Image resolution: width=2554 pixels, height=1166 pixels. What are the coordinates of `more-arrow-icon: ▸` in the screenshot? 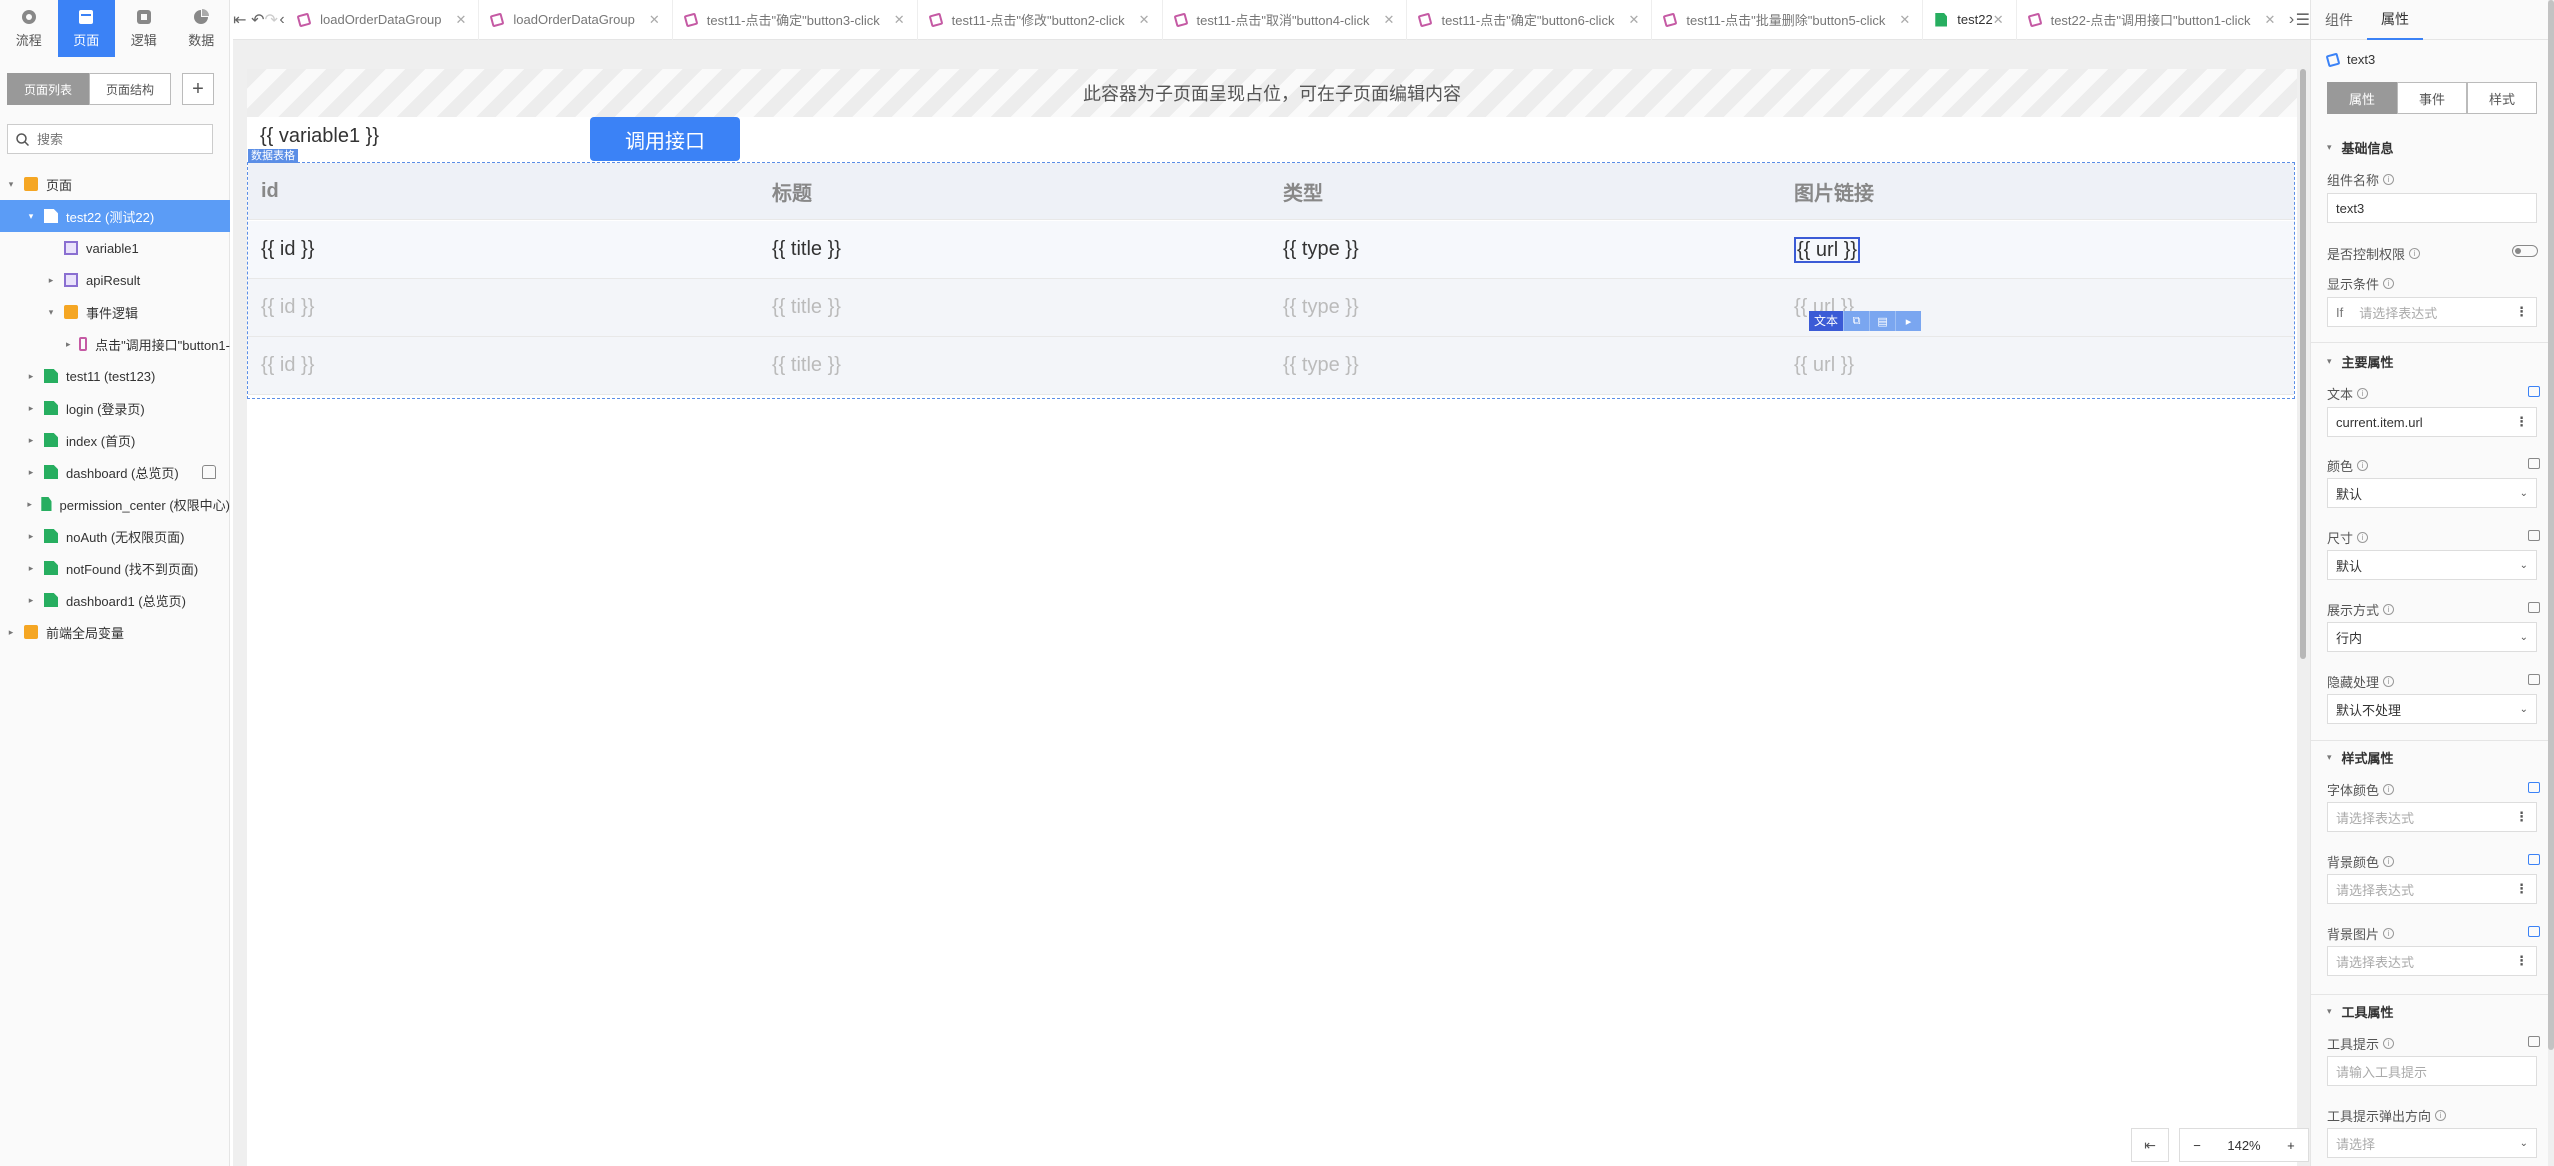 It's located at (1908, 321).